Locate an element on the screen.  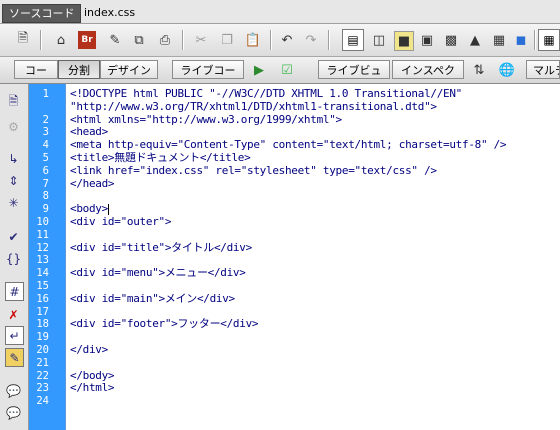
view-panels-icon: ▩ is located at coordinates (451, 40).